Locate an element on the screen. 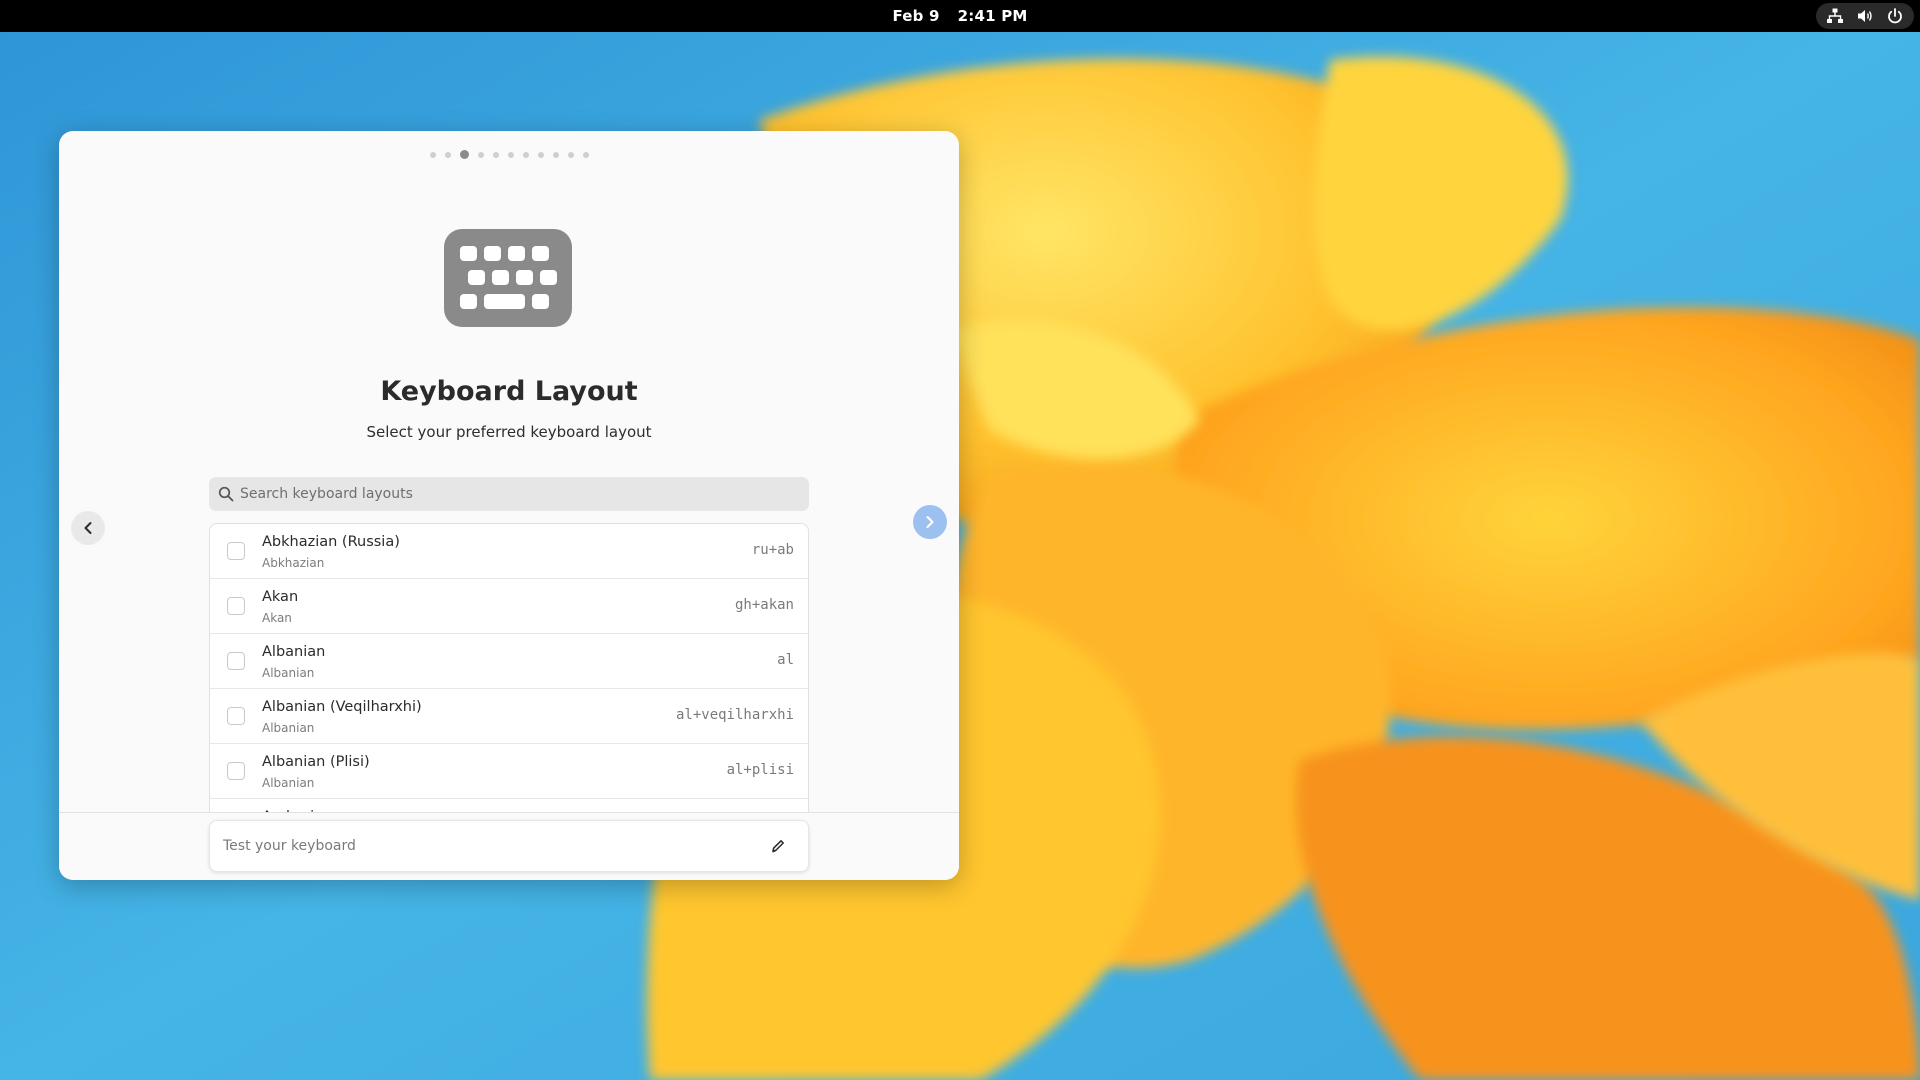 Image resolution: width=1920 pixels, height=1080 pixels. dialog-footer is located at coordinates (509, 846).